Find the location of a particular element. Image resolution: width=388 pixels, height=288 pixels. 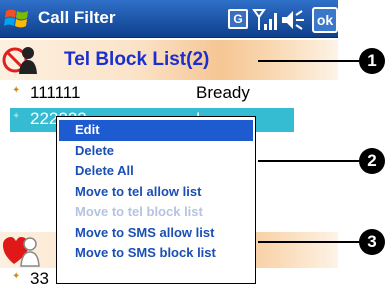

menu-item-delete-all: Delete All is located at coordinates (156, 171).